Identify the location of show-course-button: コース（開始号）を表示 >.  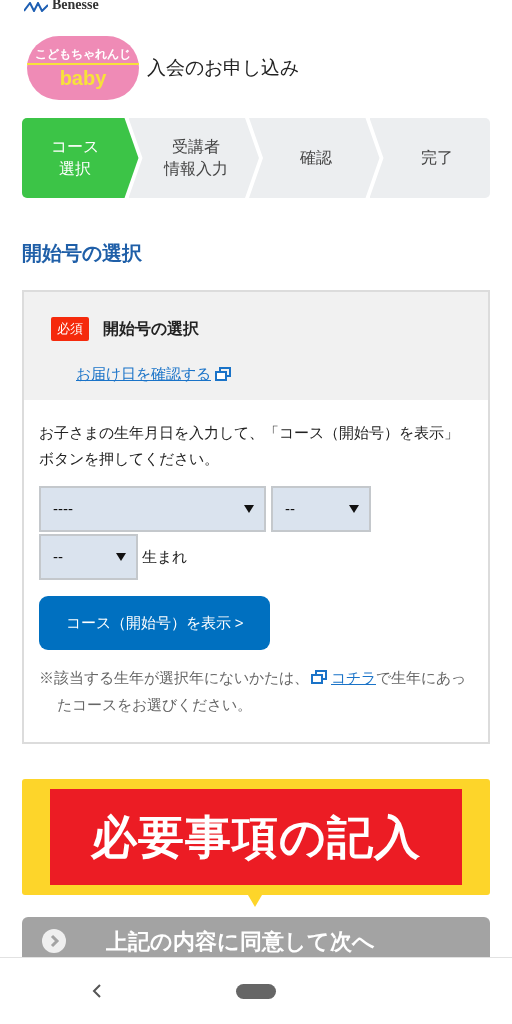
(154, 623).